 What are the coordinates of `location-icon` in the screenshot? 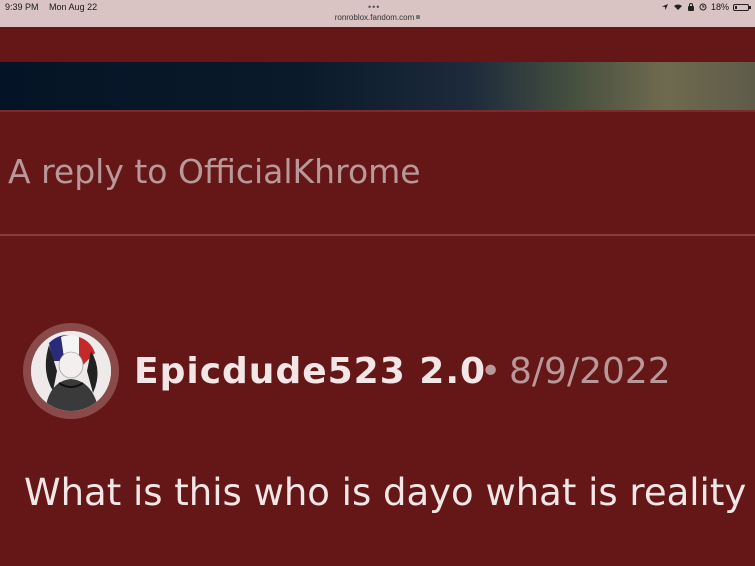 It's located at (664, 7).